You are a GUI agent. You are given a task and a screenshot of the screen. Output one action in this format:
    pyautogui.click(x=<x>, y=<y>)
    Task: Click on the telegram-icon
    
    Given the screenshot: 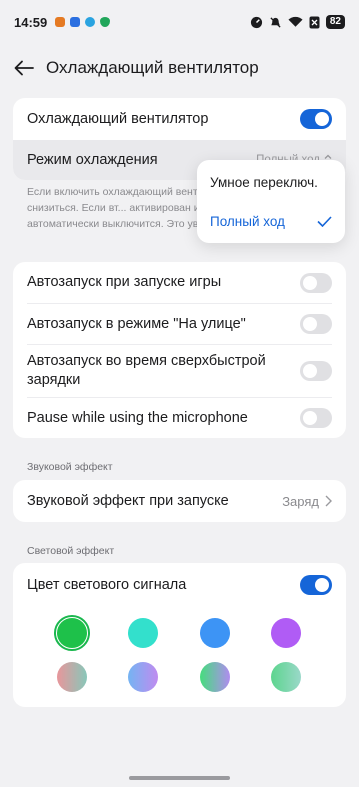 What is the action you would take?
    pyautogui.click(x=90, y=22)
    